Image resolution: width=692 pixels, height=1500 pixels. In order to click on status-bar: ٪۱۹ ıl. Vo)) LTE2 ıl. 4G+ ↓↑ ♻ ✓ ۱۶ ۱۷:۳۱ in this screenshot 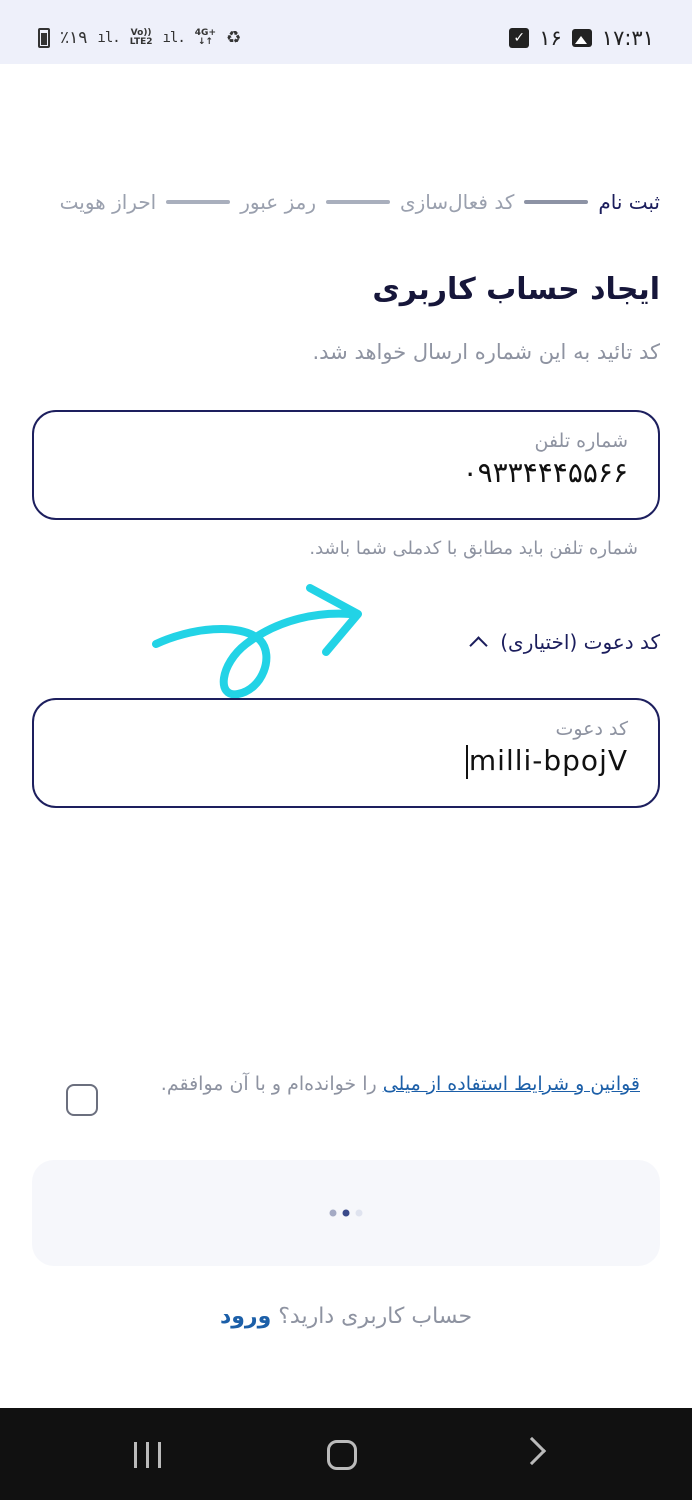, I will do `click(346, 32)`.